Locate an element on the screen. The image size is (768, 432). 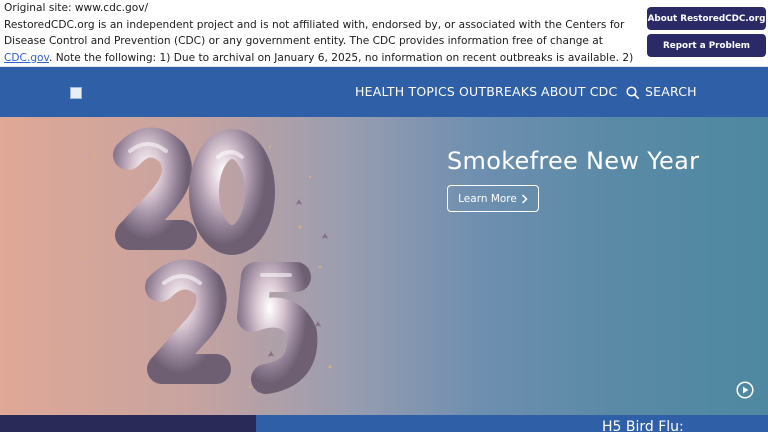
report-problem-button: Report a Problem is located at coordinates (706, 45).